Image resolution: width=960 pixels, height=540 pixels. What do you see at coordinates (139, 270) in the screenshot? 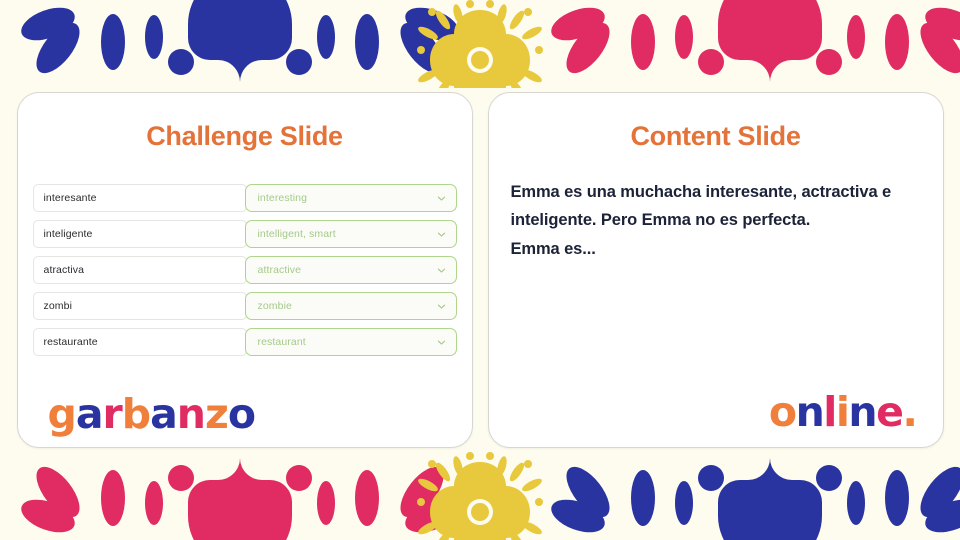
I see `vocabulary-term: atractiva` at bounding box center [139, 270].